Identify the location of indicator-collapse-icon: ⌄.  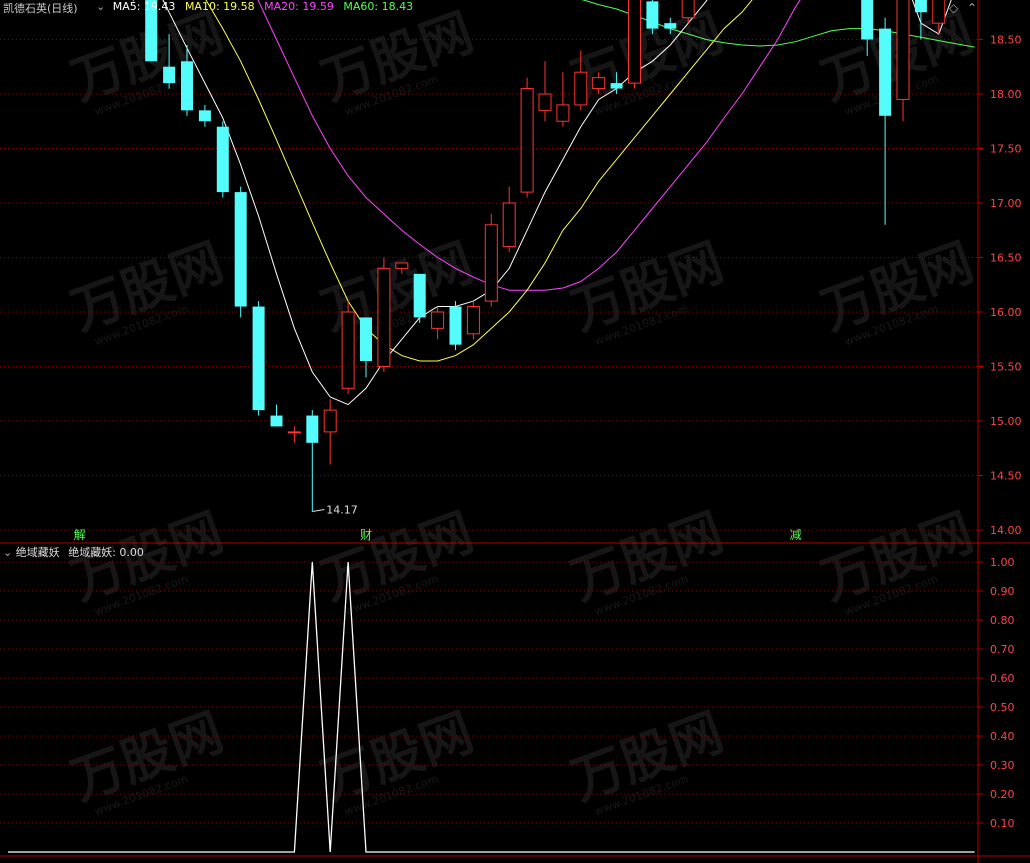
(7, 552).